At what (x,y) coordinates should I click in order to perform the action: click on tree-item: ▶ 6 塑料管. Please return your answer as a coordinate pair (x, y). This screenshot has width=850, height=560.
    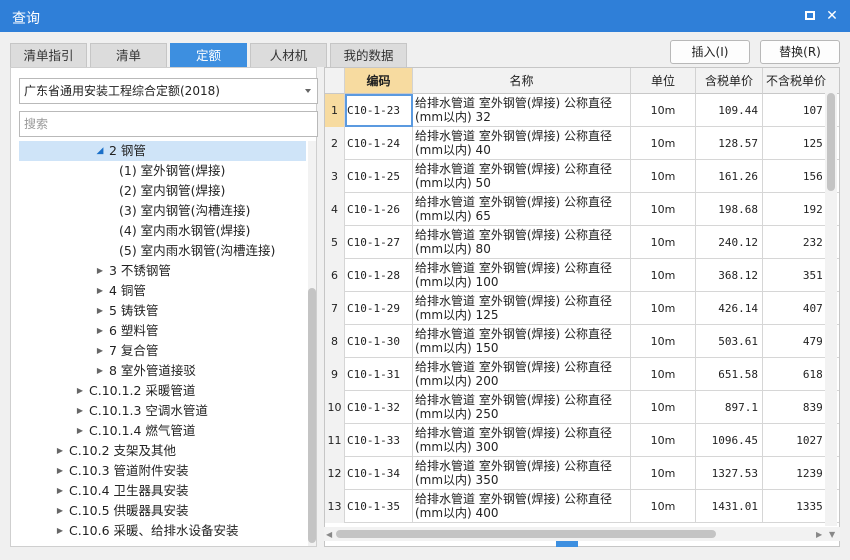
    Looking at the image, I should click on (162, 331).